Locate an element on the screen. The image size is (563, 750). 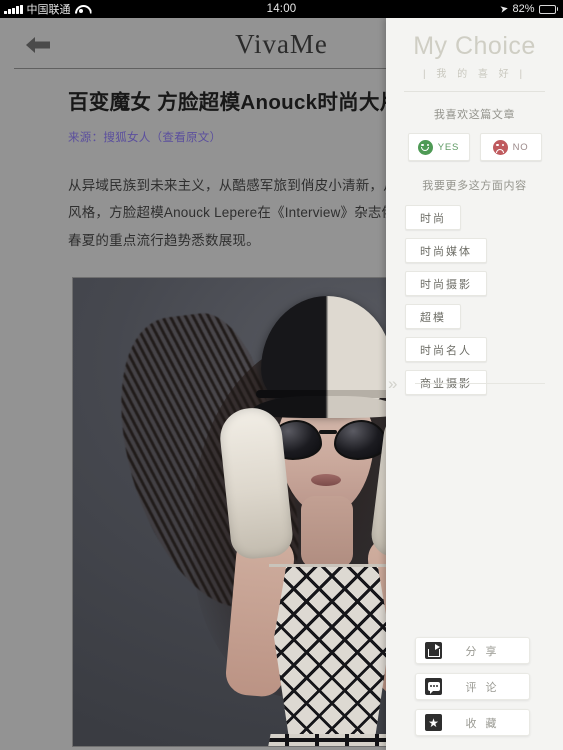
status-bar-clock: 14:00 is located at coordinates (281, 9).